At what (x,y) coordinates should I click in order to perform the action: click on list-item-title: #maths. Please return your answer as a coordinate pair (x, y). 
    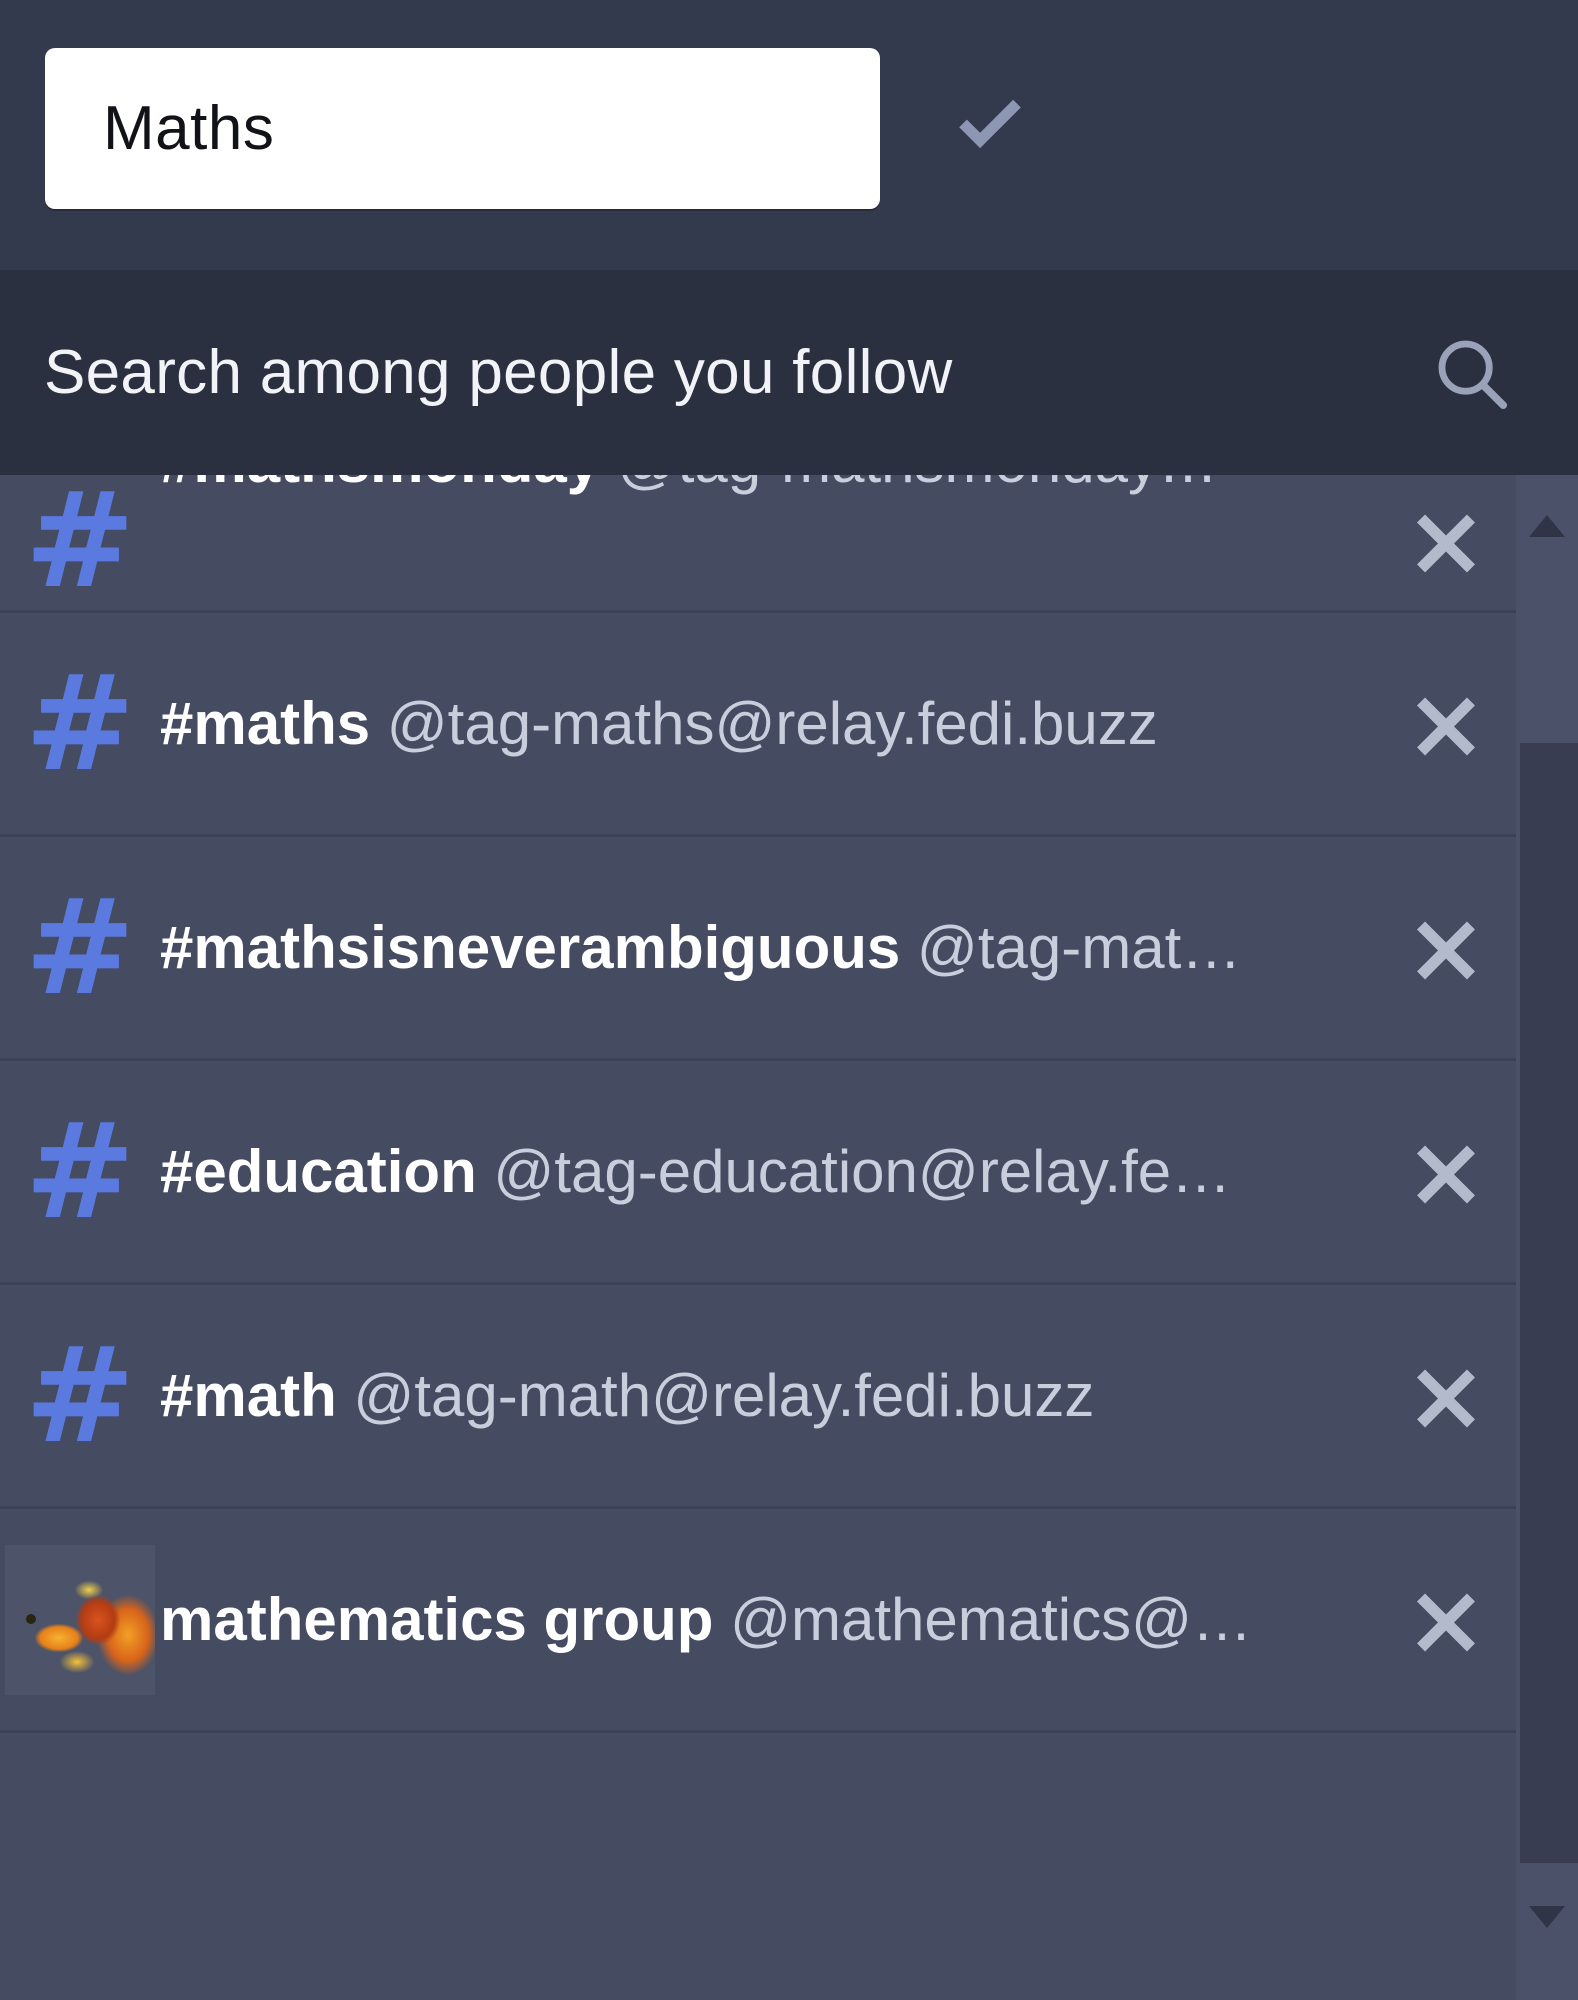
    Looking at the image, I should click on (265, 723).